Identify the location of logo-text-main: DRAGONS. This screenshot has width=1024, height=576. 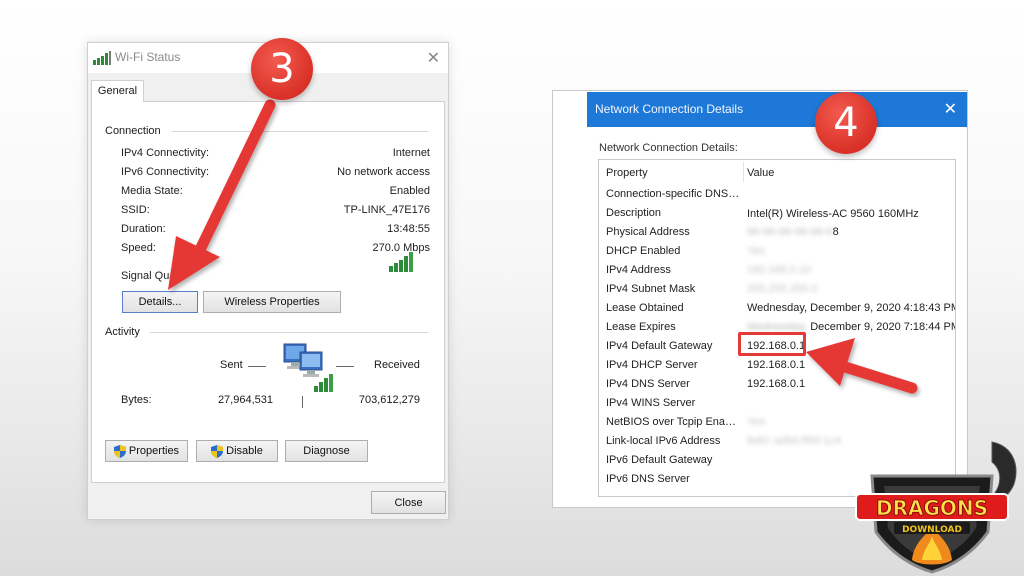
(932, 508).